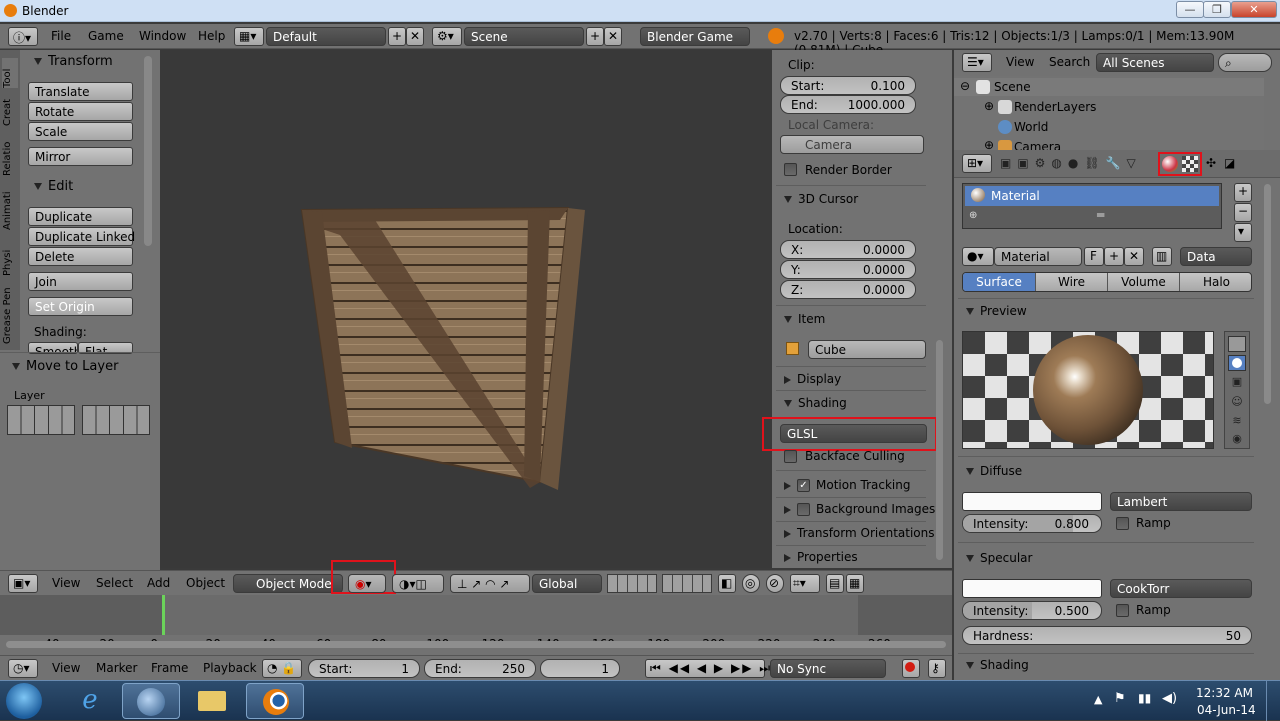  What do you see at coordinates (66, 583) in the screenshot?
I see `view-menu: View` at bounding box center [66, 583].